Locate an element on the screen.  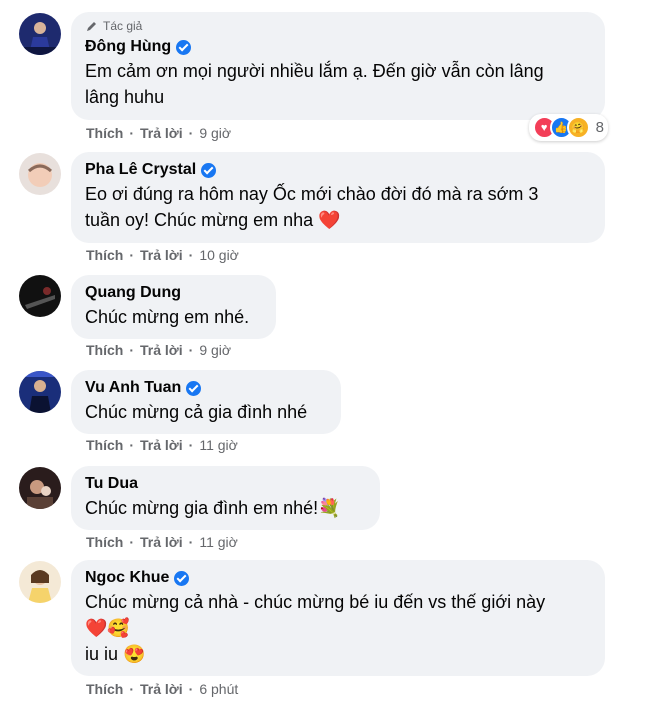
author-badge: Tác giả is located at coordinates (338, 26).